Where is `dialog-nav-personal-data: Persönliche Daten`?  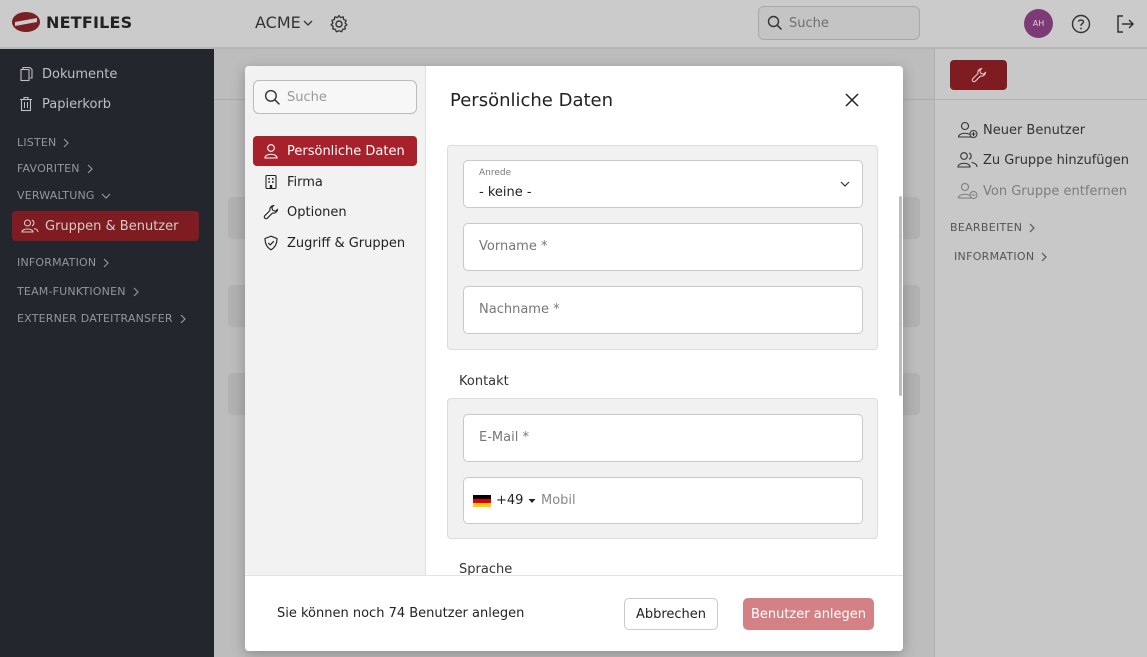
dialog-nav-personal-data: Persönliche Daten is located at coordinates (335, 151).